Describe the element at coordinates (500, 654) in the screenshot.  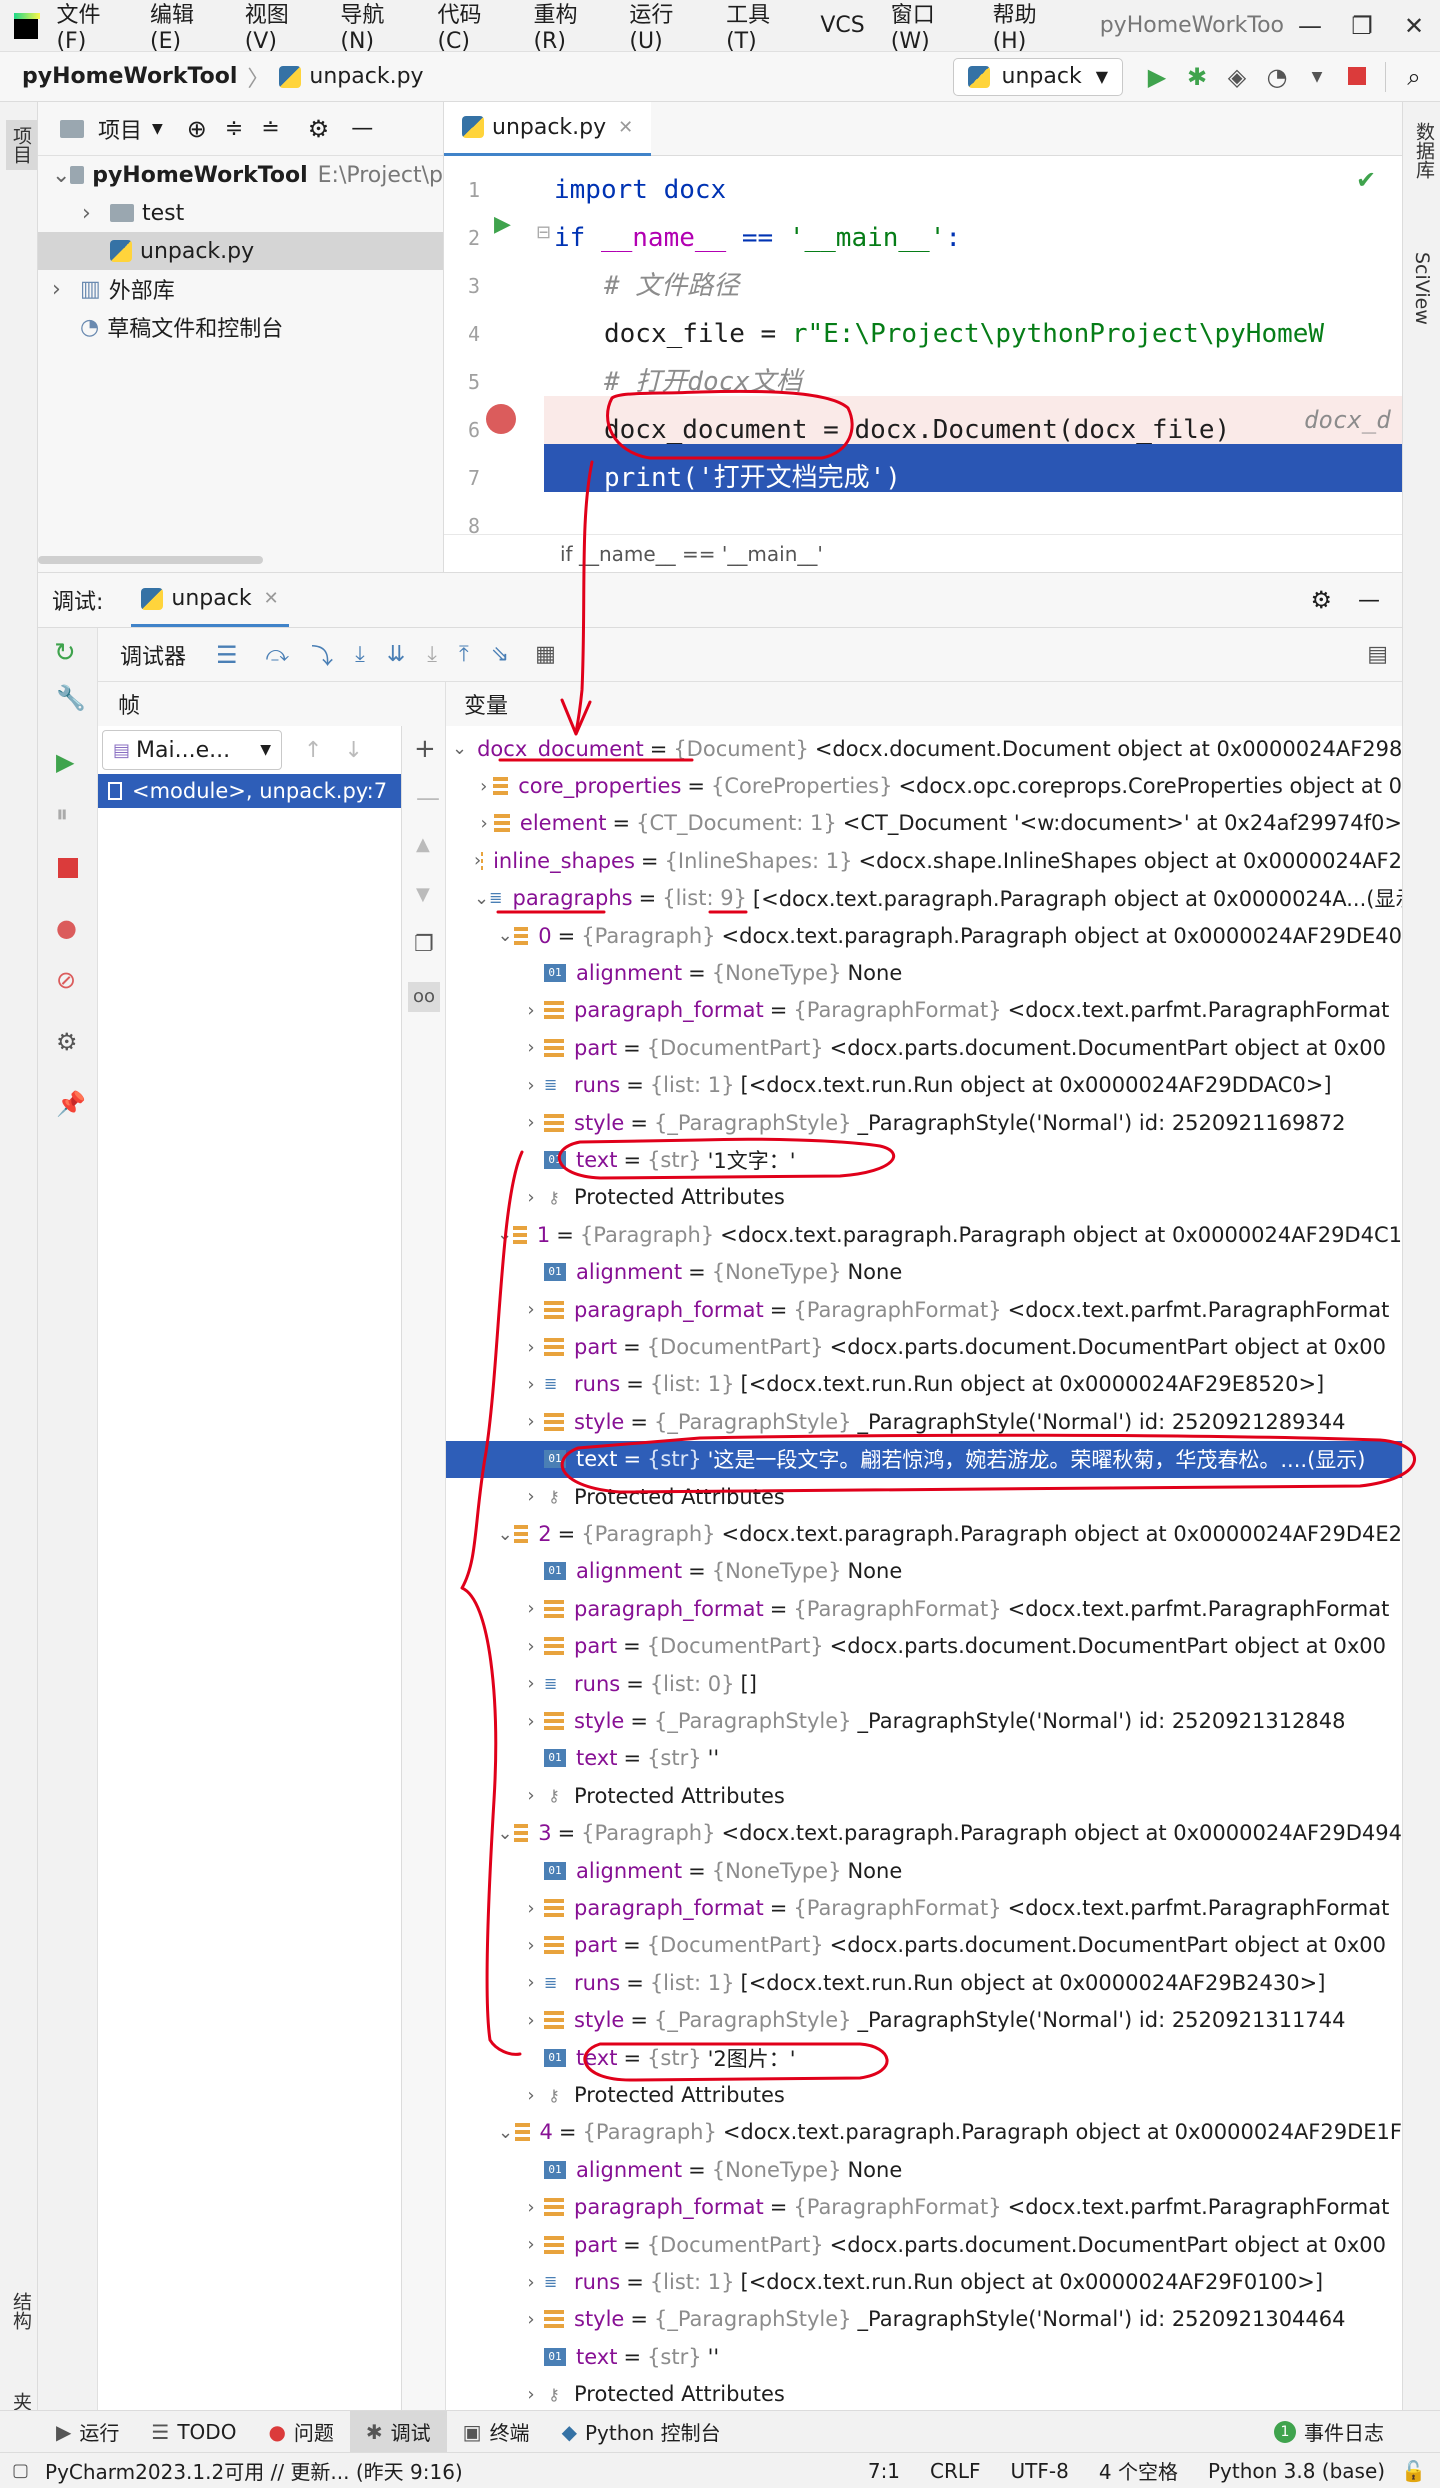
I see `run-to-cursor-icon: ⇘` at that location.